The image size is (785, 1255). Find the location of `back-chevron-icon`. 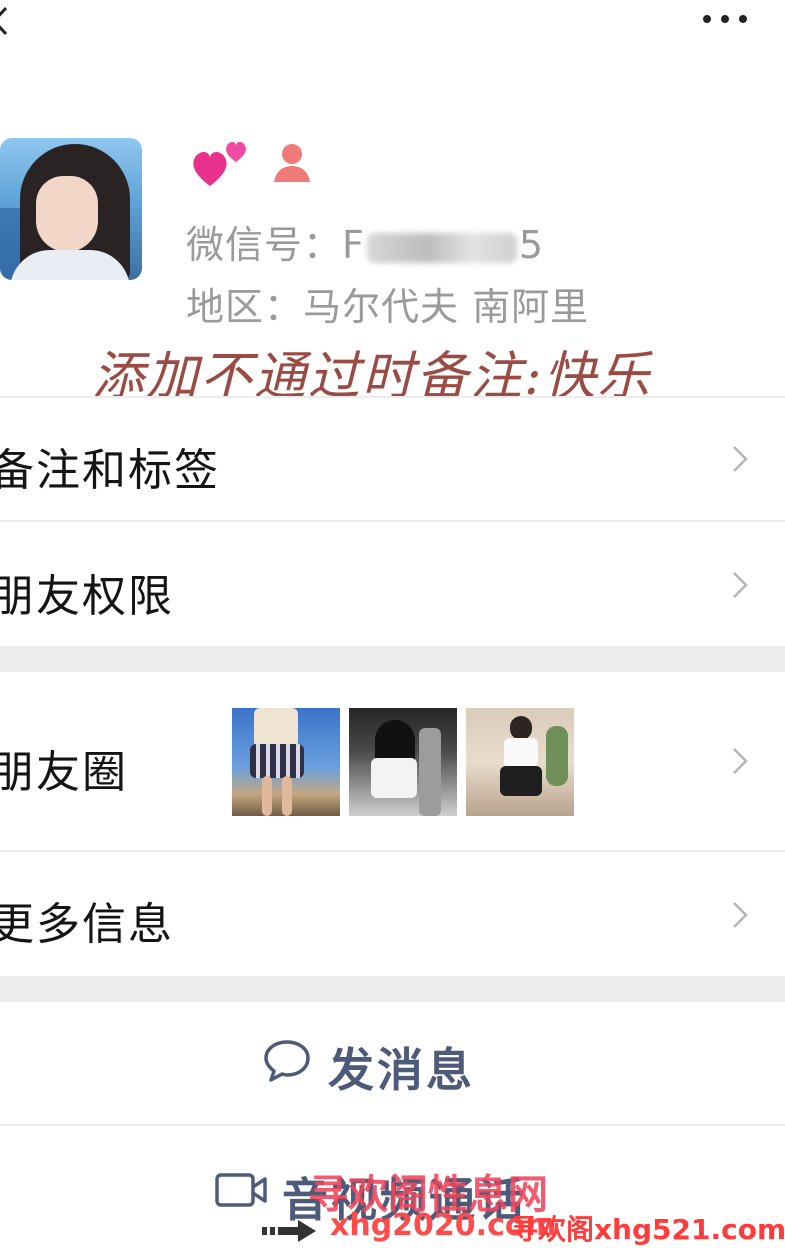

back-chevron-icon is located at coordinates (5, 21).